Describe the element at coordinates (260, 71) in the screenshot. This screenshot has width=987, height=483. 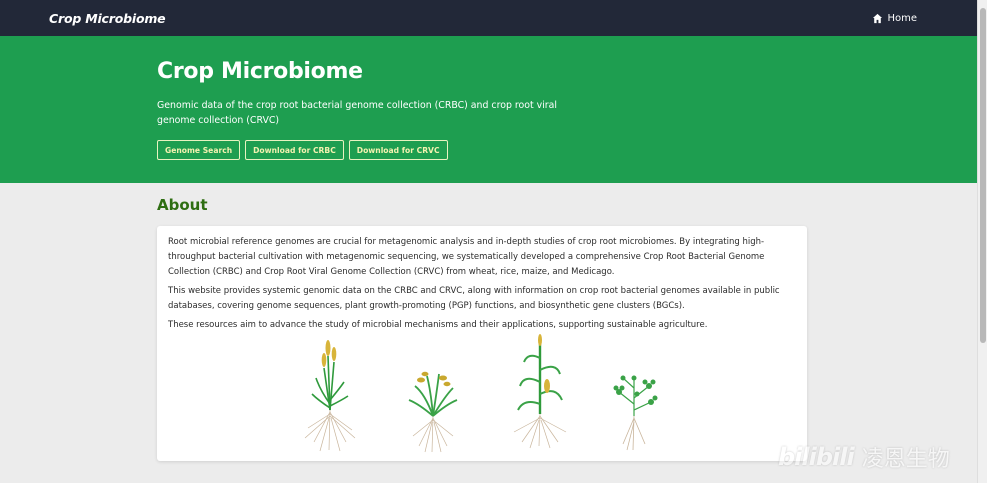
I see `hero-title: Crop Microbiome` at that location.